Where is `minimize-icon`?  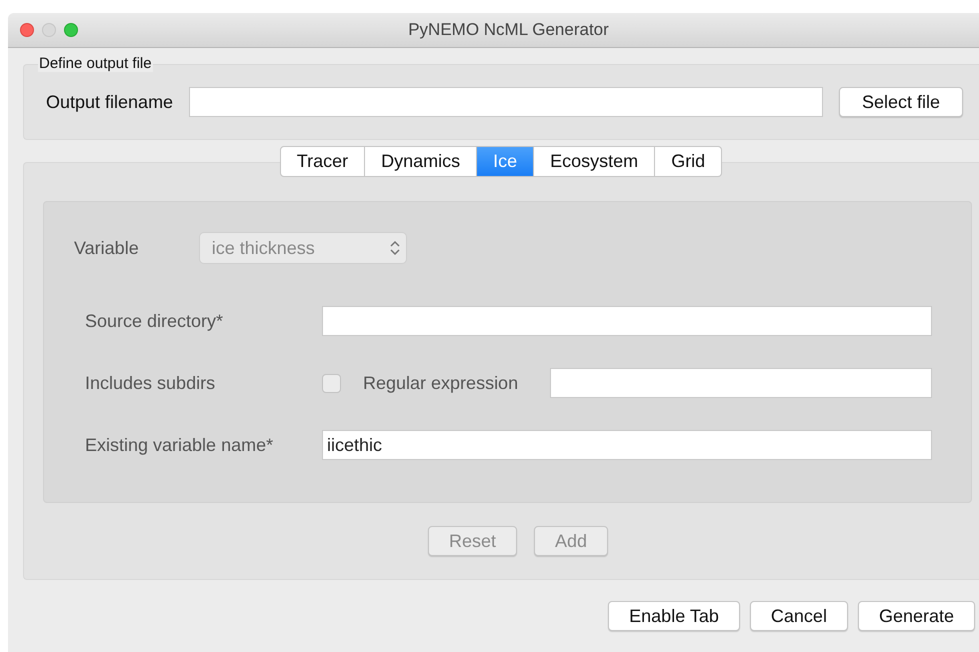 minimize-icon is located at coordinates (49, 30).